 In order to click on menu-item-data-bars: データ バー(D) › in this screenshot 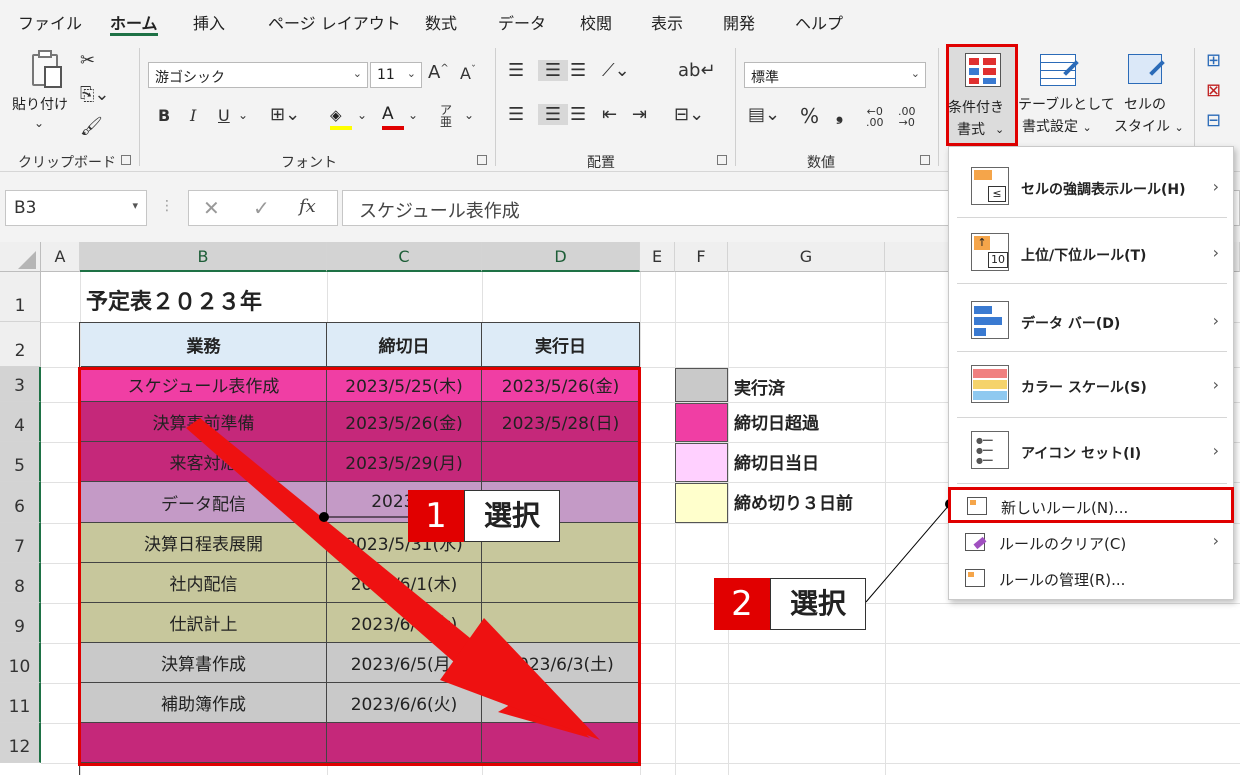, I will do `click(1091, 322)`.